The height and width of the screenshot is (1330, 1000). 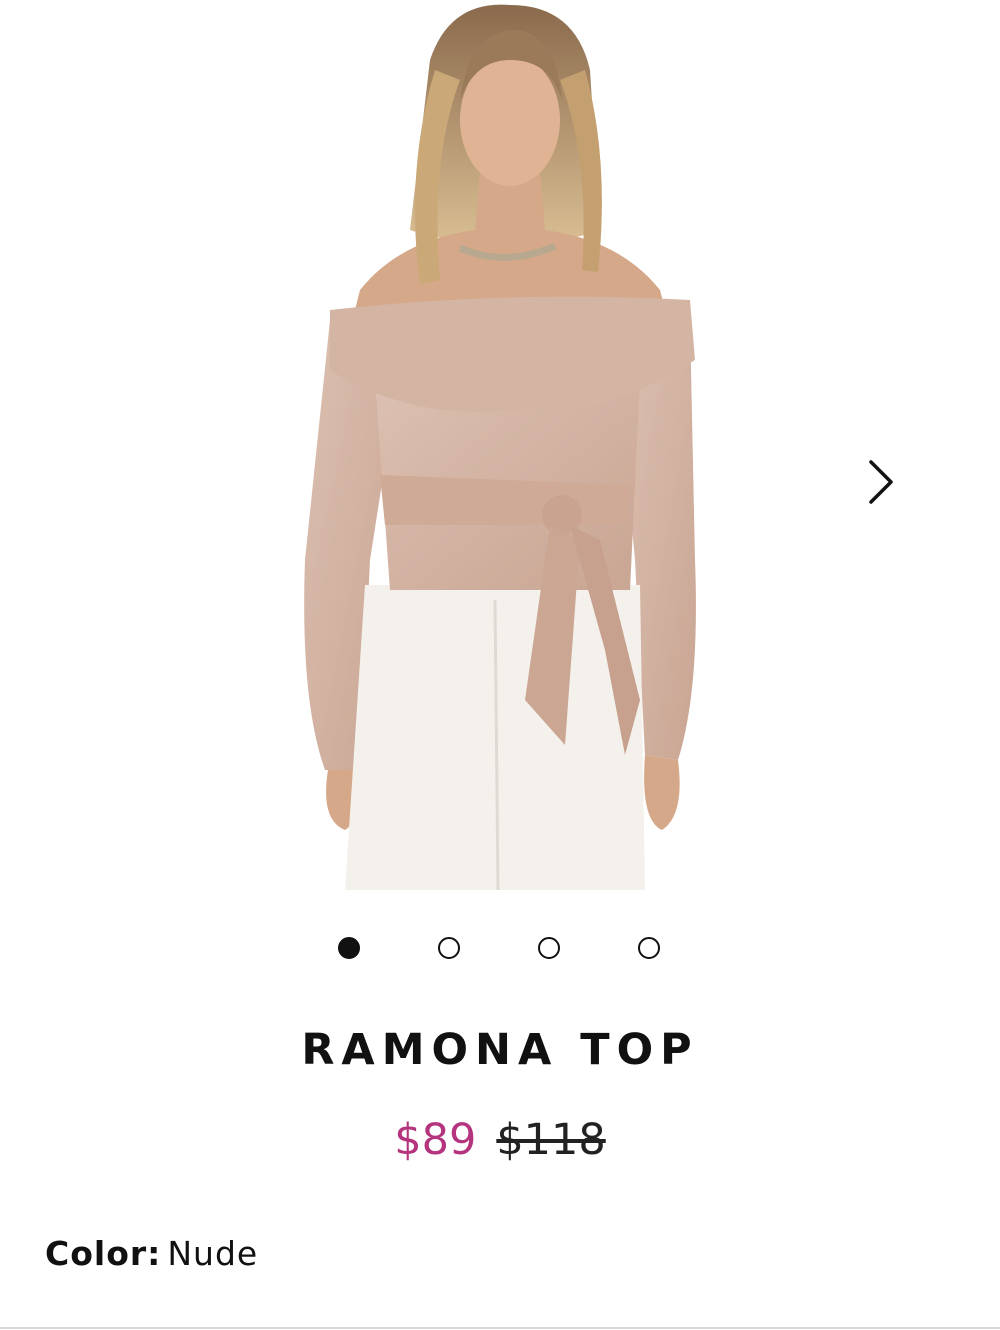 I want to click on chevron-right-icon, so click(x=881, y=482).